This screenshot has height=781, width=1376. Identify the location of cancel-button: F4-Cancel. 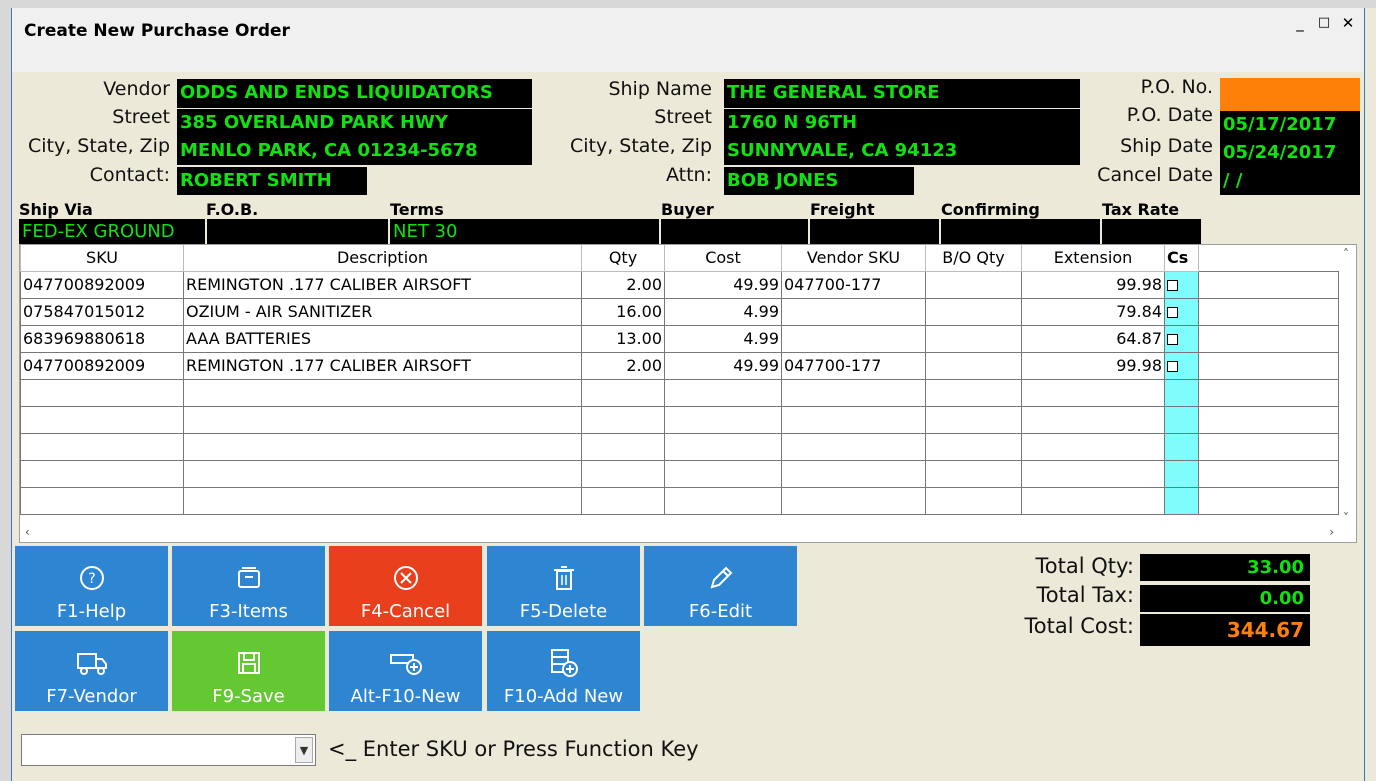
(405, 586).